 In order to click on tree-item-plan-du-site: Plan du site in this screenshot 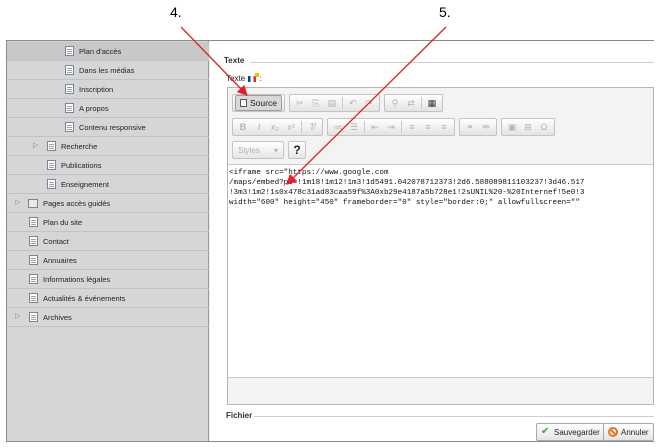, I will do `click(108, 222)`.